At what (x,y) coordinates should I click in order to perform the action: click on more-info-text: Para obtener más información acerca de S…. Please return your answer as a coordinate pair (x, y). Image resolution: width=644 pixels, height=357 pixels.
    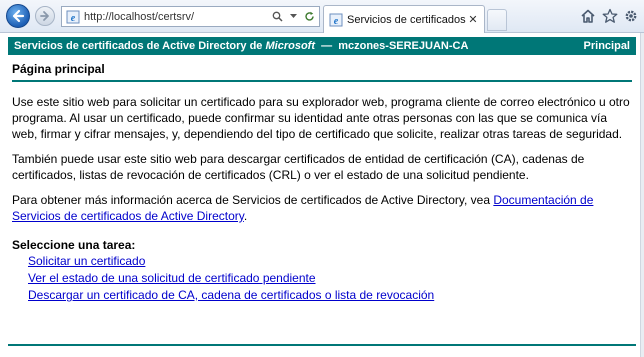
    Looking at the image, I should click on (253, 200).